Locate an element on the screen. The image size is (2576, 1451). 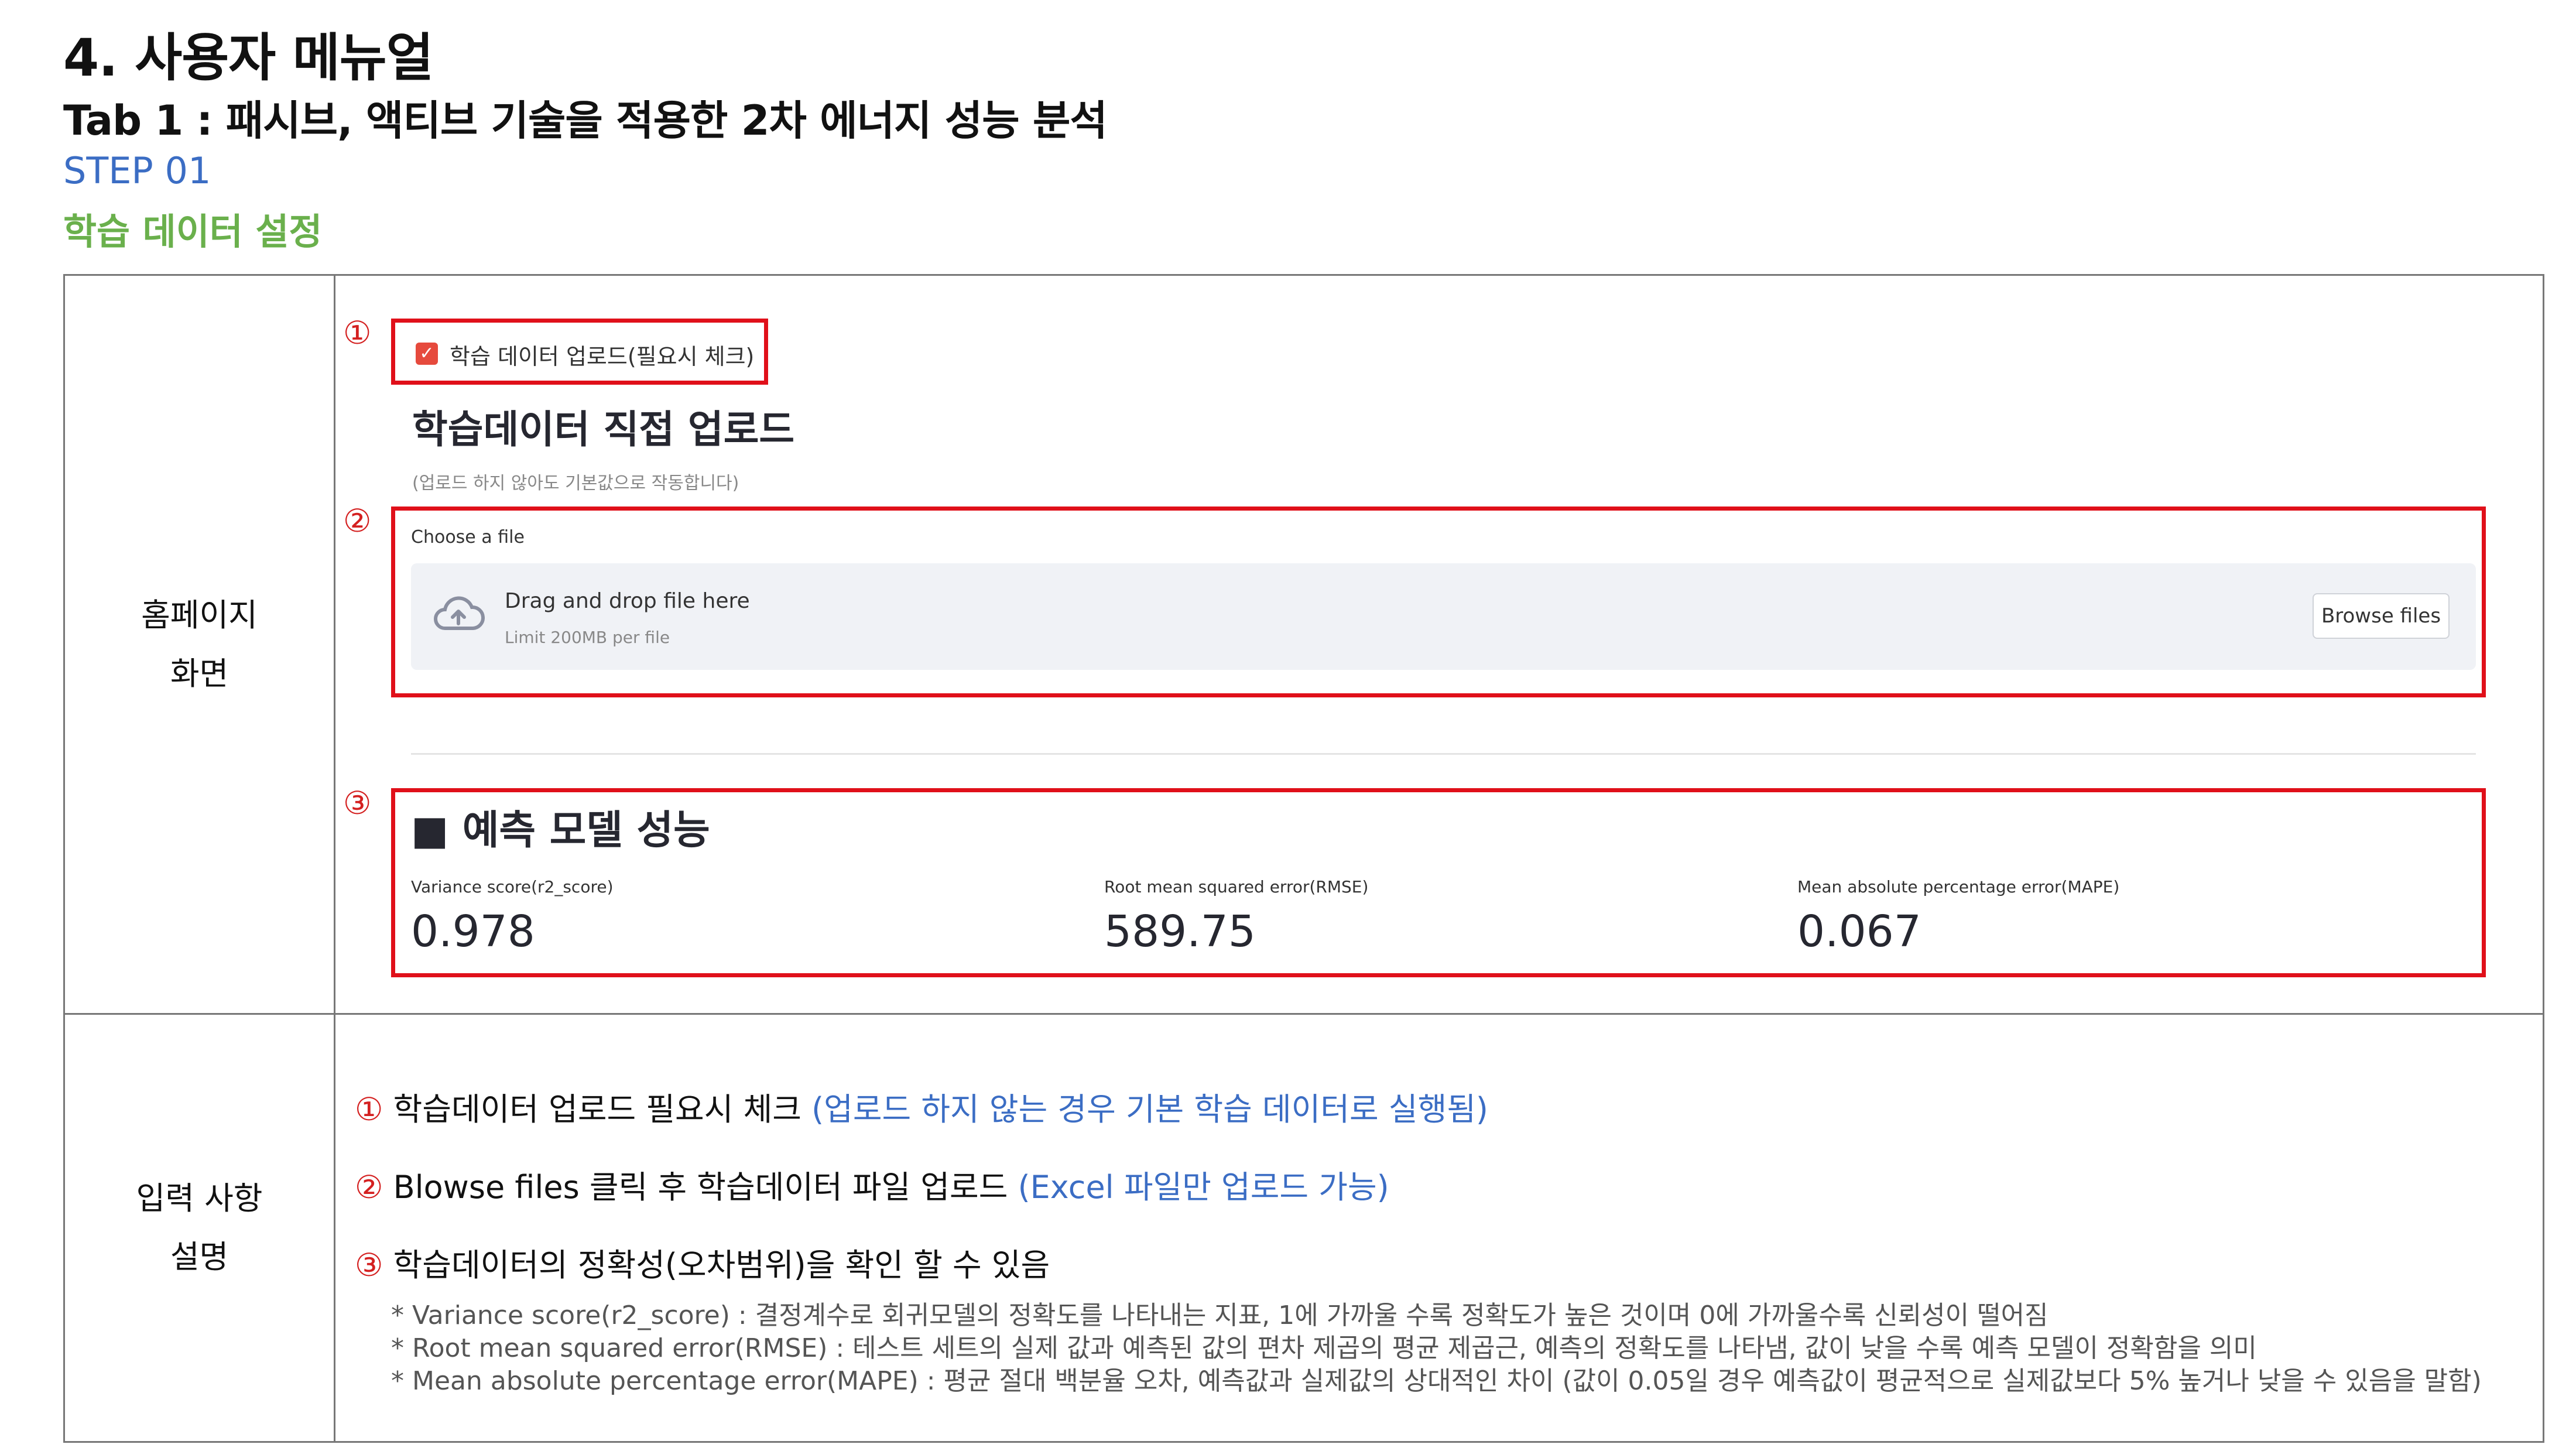
marker-1: ① is located at coordinates (357, 332).